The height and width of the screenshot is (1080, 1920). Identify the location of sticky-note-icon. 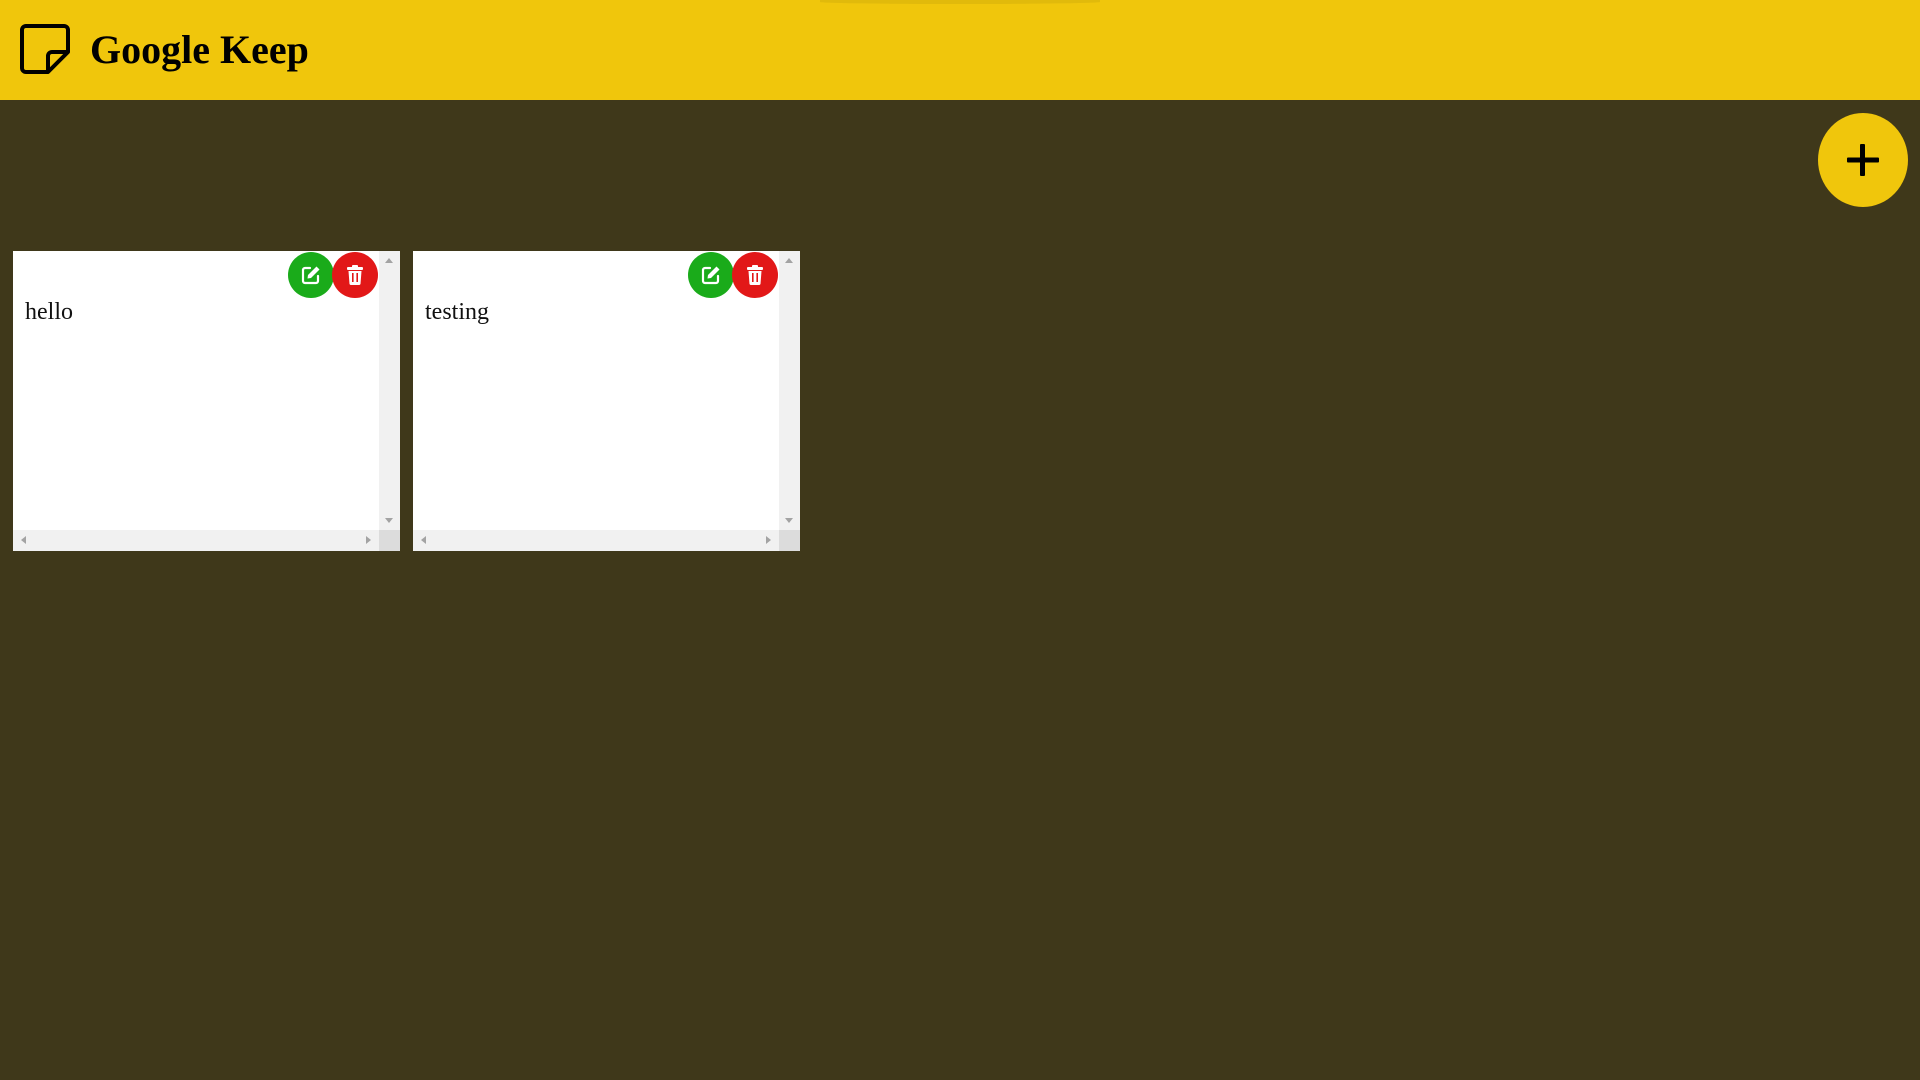
(45, 49).